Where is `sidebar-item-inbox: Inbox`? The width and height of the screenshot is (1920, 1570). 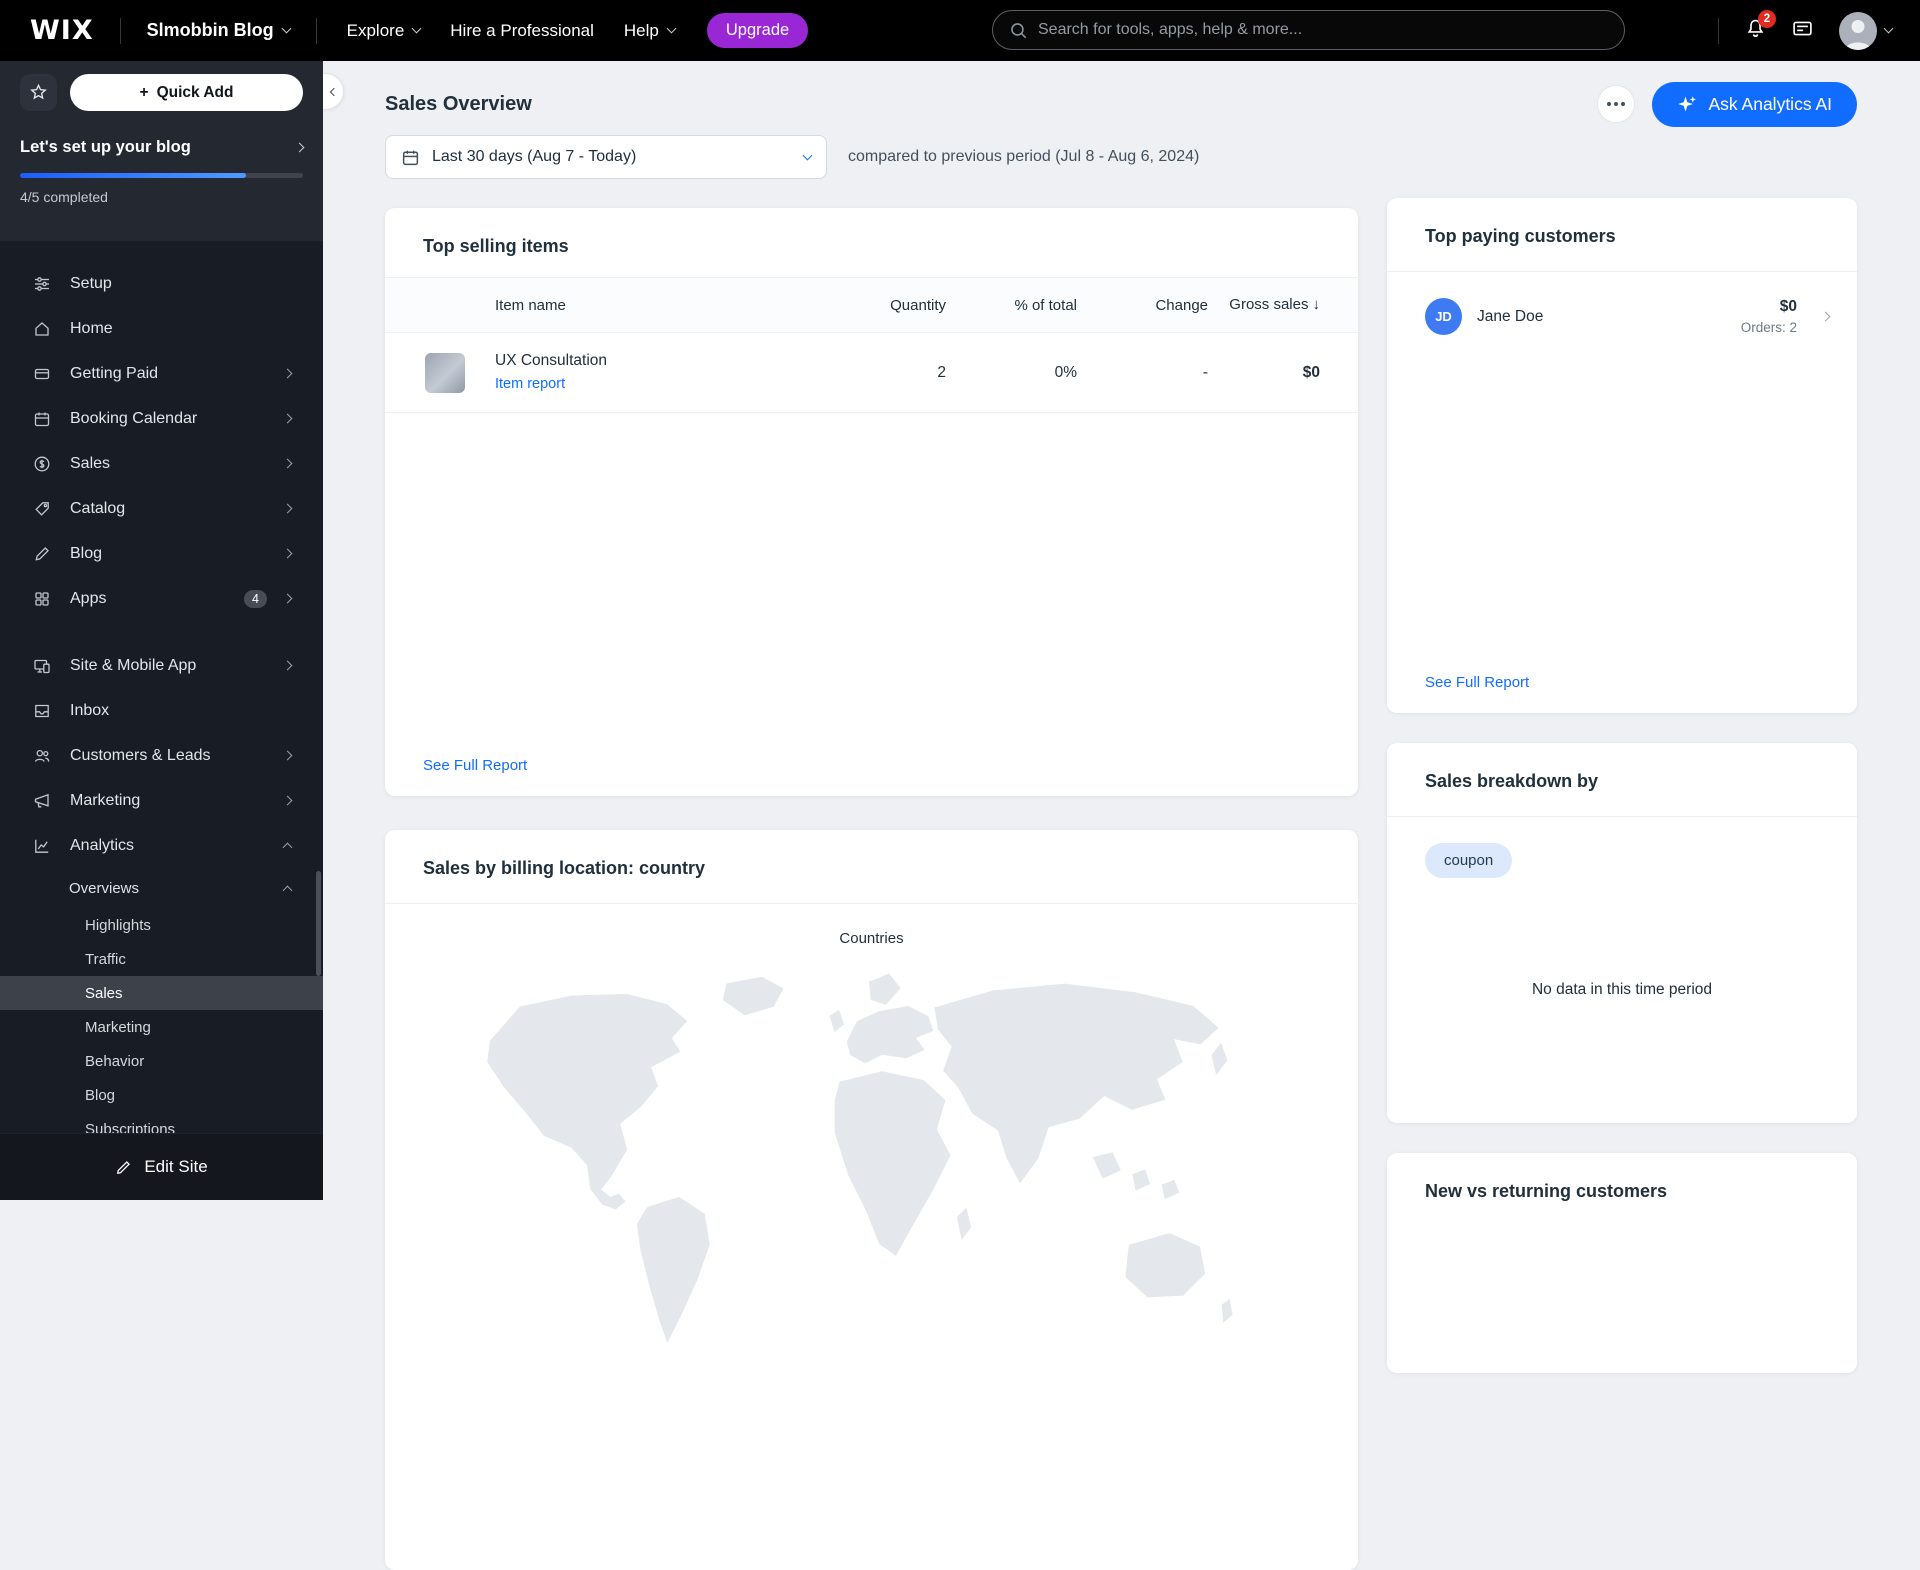
sidebar-item-inbox: Inbox is located at coordinates (161, 710).